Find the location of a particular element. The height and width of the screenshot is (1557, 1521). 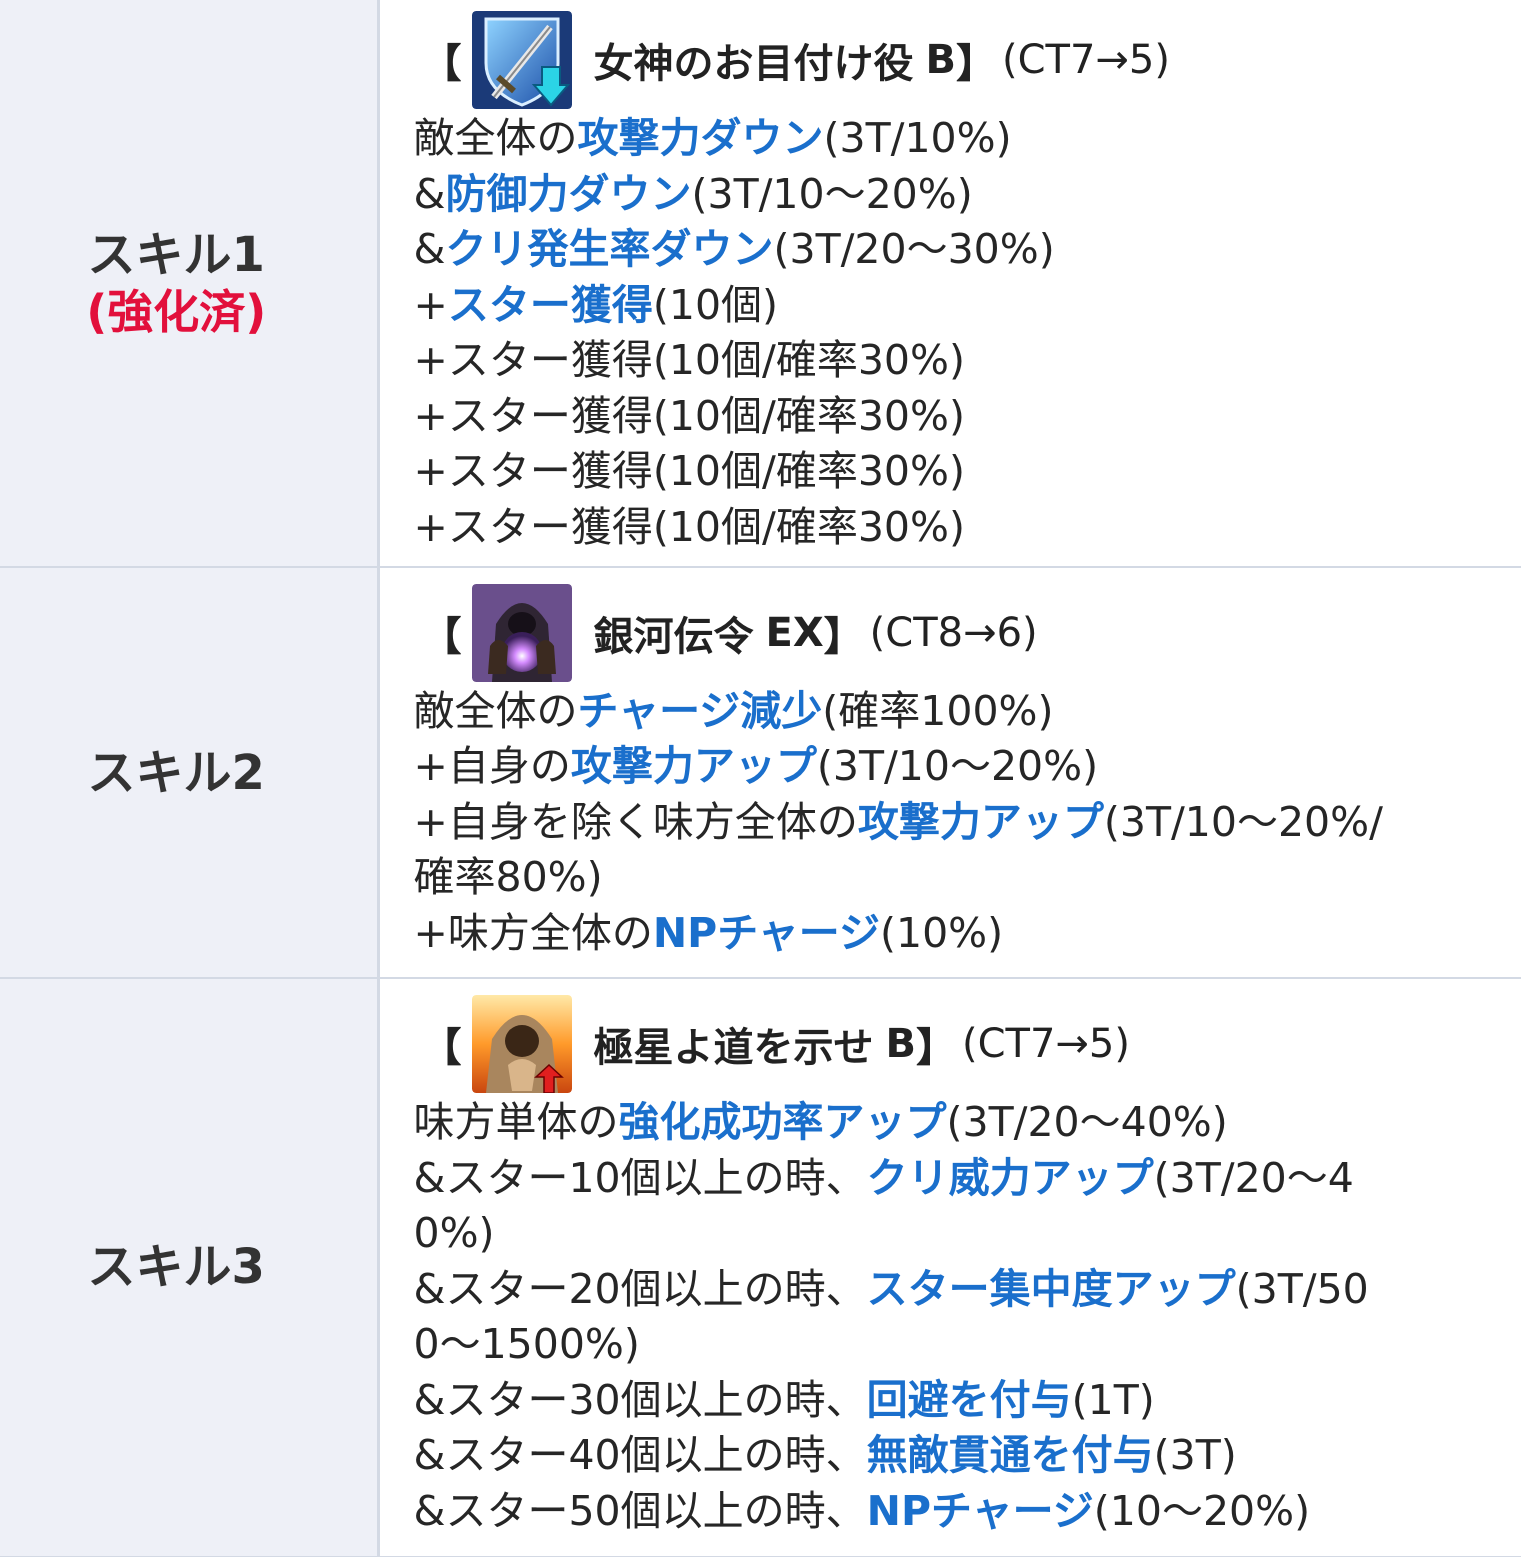

effect-text: (3T/50 is located at coordinates (1302, 1288).